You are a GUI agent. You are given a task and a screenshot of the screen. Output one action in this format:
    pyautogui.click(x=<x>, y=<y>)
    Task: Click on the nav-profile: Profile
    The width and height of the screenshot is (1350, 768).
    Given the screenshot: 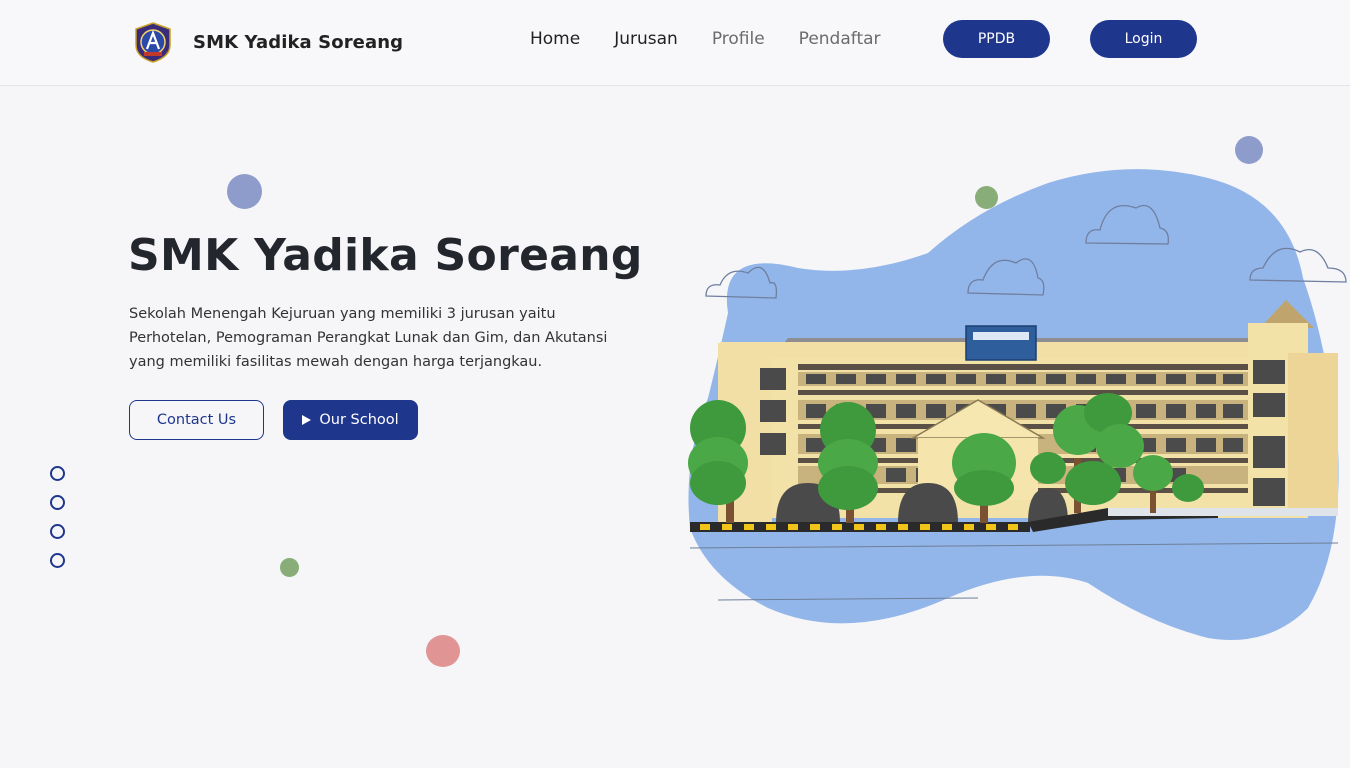 What is the action you would take?
    pyautogui.click(x=738, y=39)
    